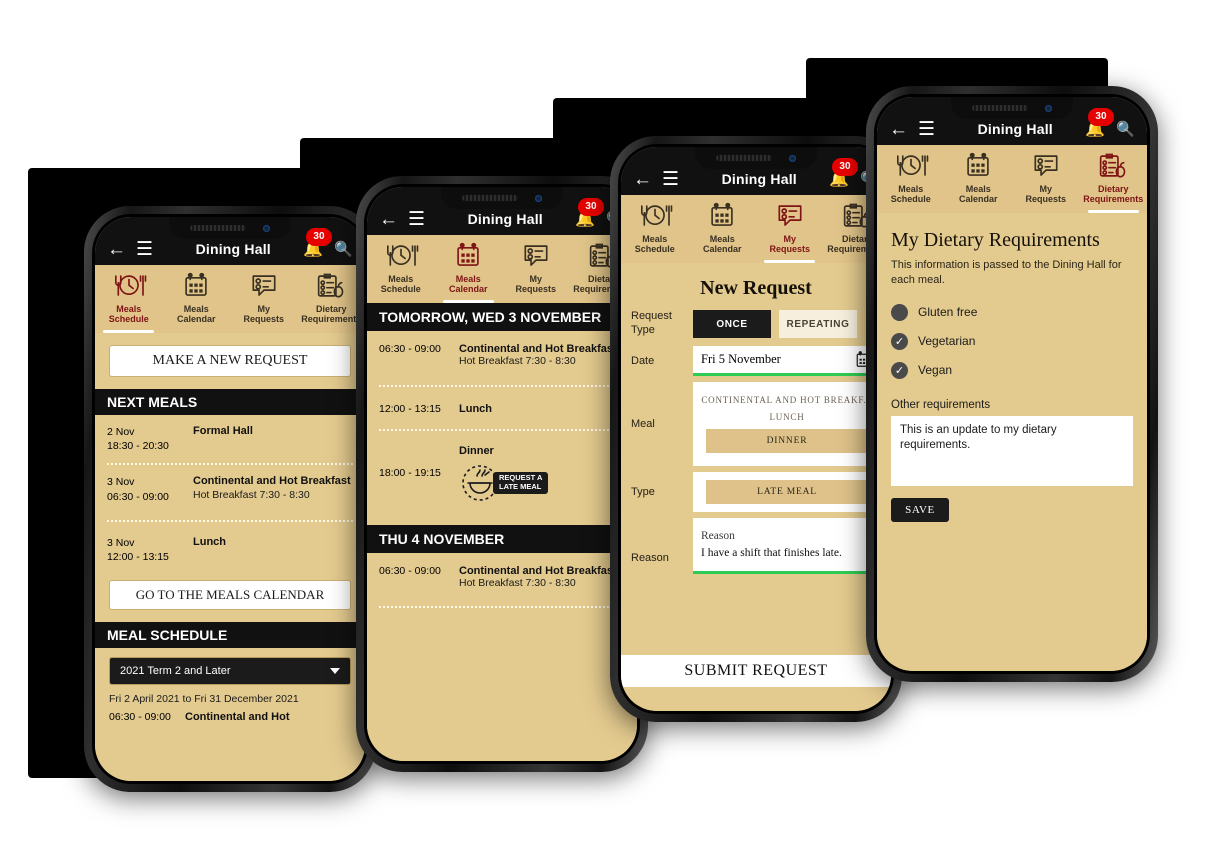 The height and width of the screenshot is (867, 1227). What do you see at coordinates (756, 671) in the screenshot?
I see `submit-request-button: SUBMIT REQUEST` at bounding box center [756, 671].